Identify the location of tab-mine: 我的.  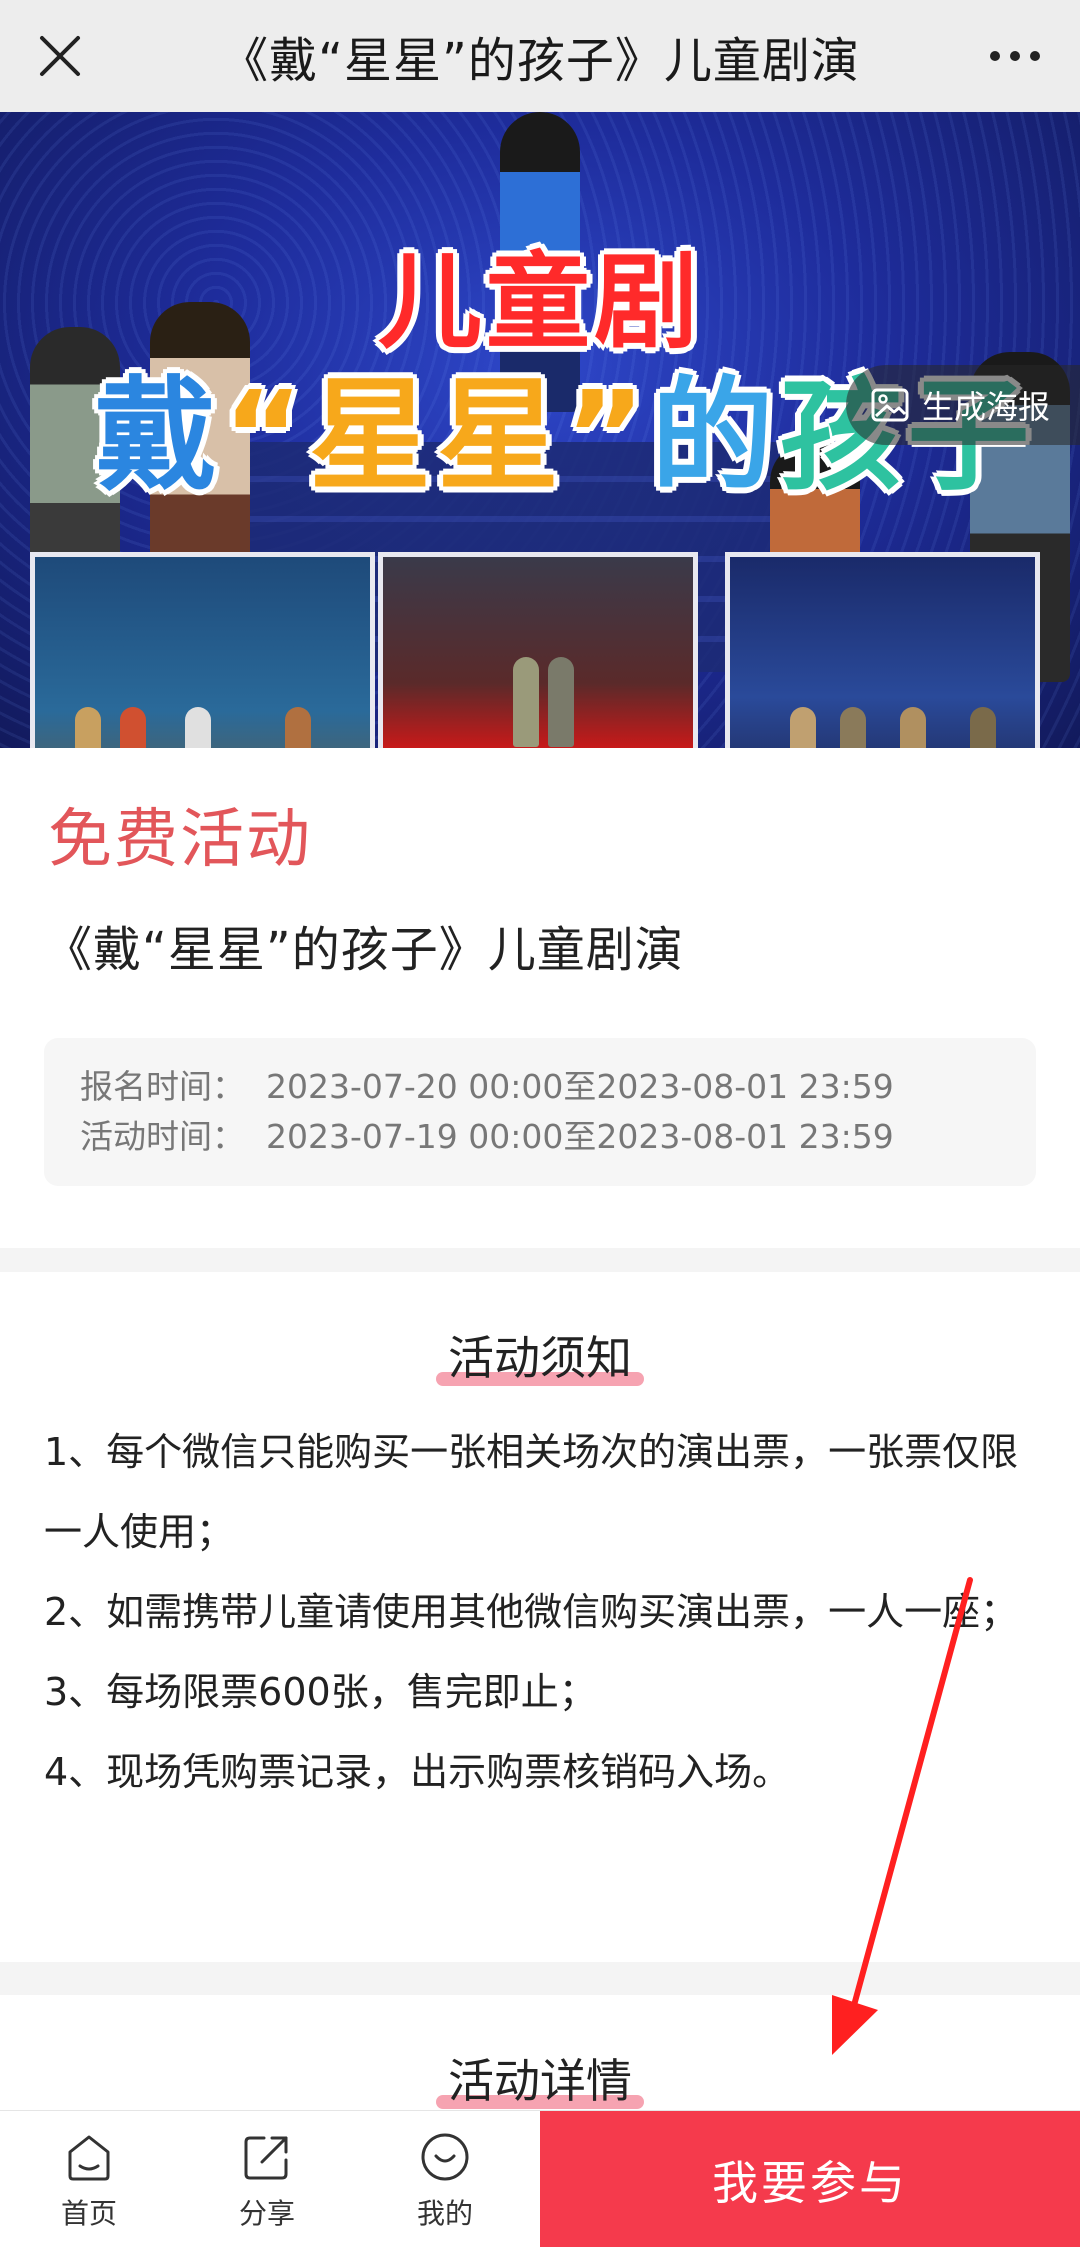
(445, 2179).